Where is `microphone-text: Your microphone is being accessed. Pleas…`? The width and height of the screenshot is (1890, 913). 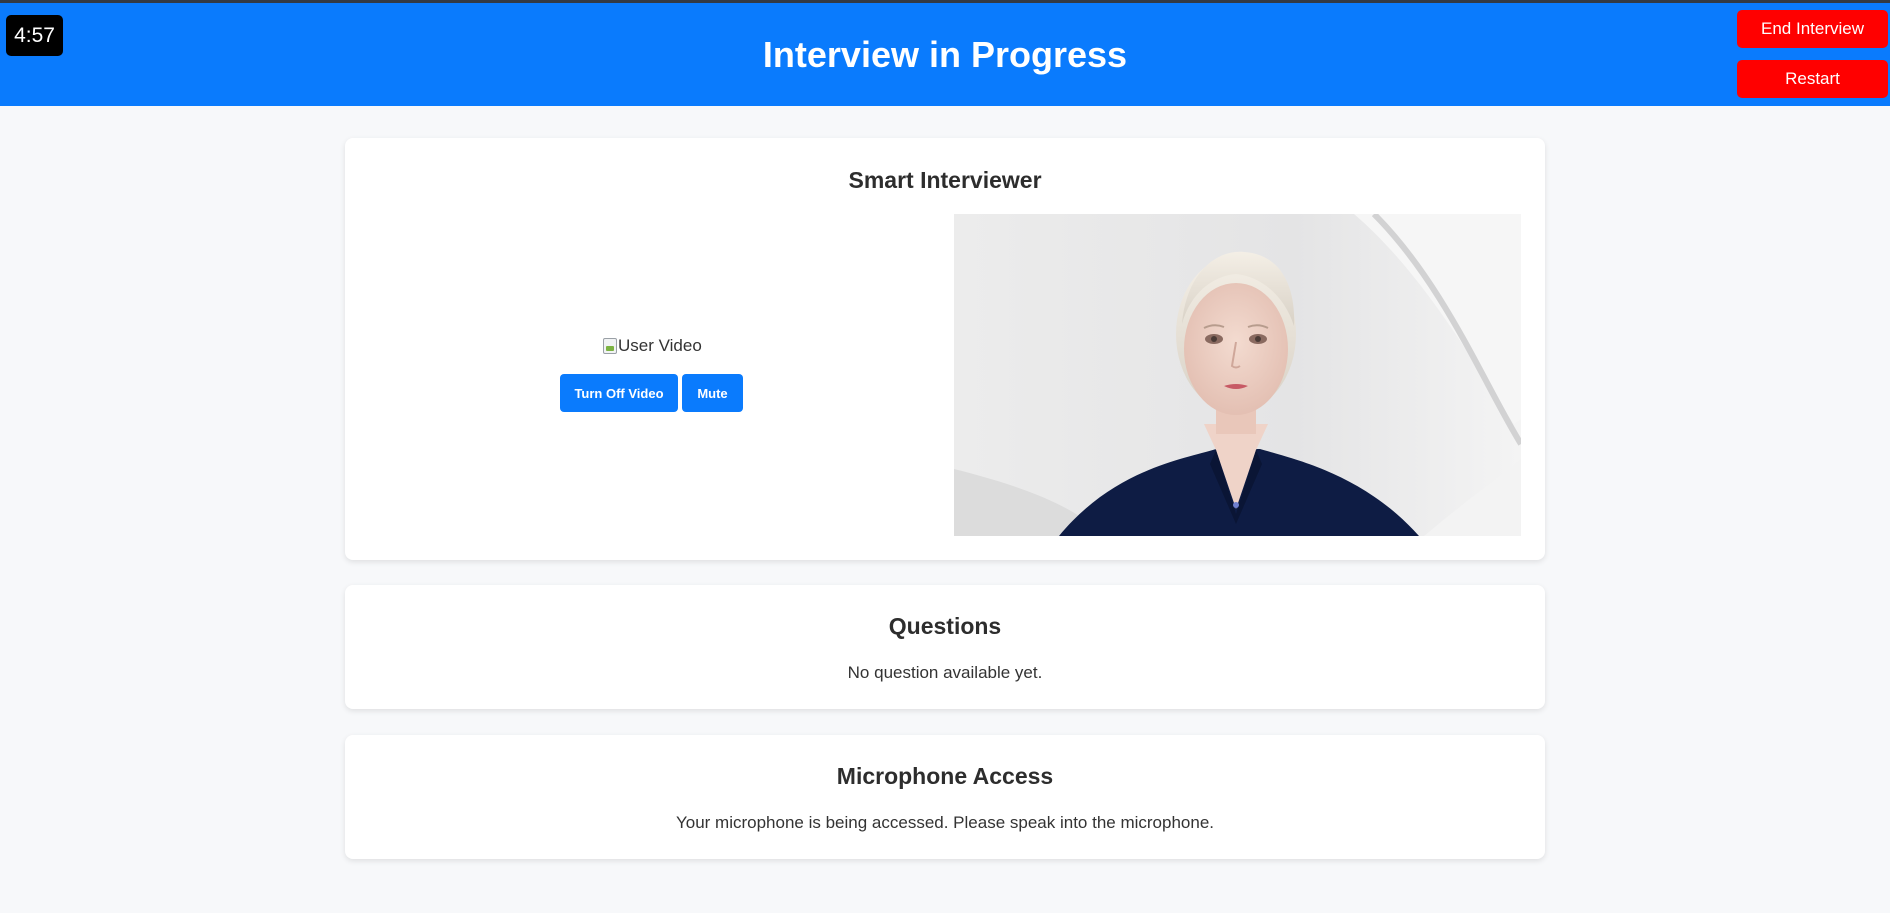
microphone-text: Your microphone is being accessed. Pleas… is located at coordinates (945, 822).